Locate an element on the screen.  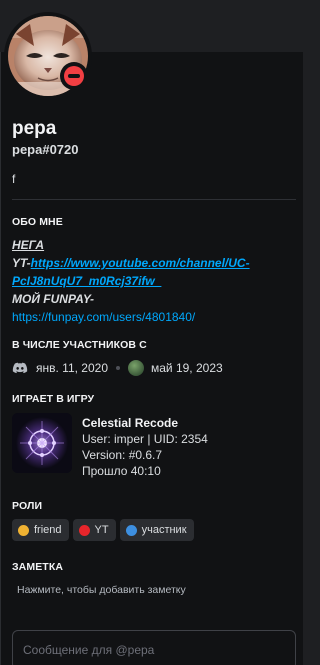
activity-title: ИГРАЕТ В ИГРУ is located at coordinates (53, 399).